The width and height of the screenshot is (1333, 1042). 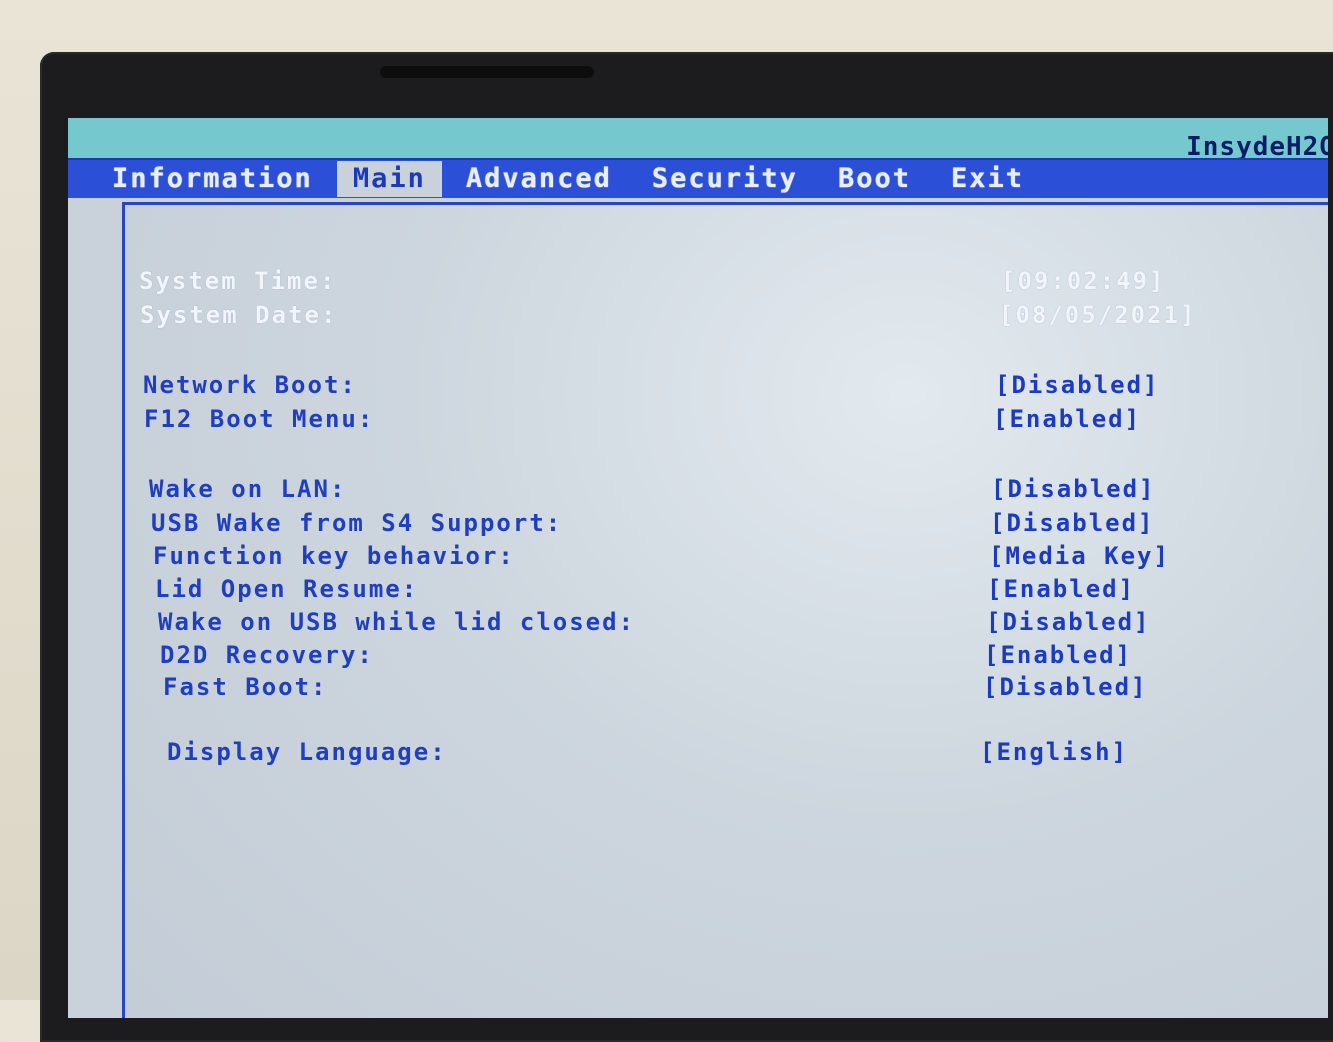 I want to click on setting-label: System Time:, so click(x=238, y=281).